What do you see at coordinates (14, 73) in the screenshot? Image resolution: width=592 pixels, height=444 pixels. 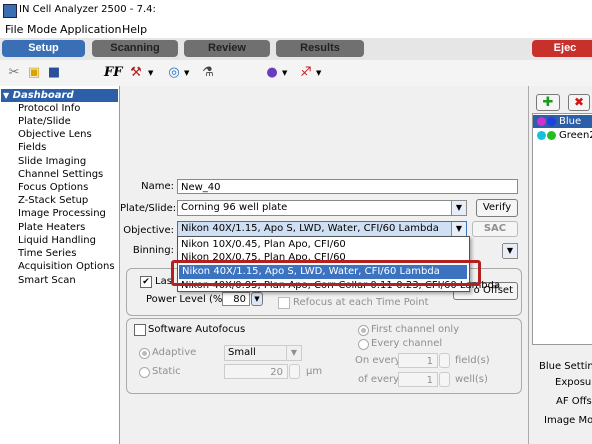 I see `new-file-icon: ✂` at bounding box center [14, 73].